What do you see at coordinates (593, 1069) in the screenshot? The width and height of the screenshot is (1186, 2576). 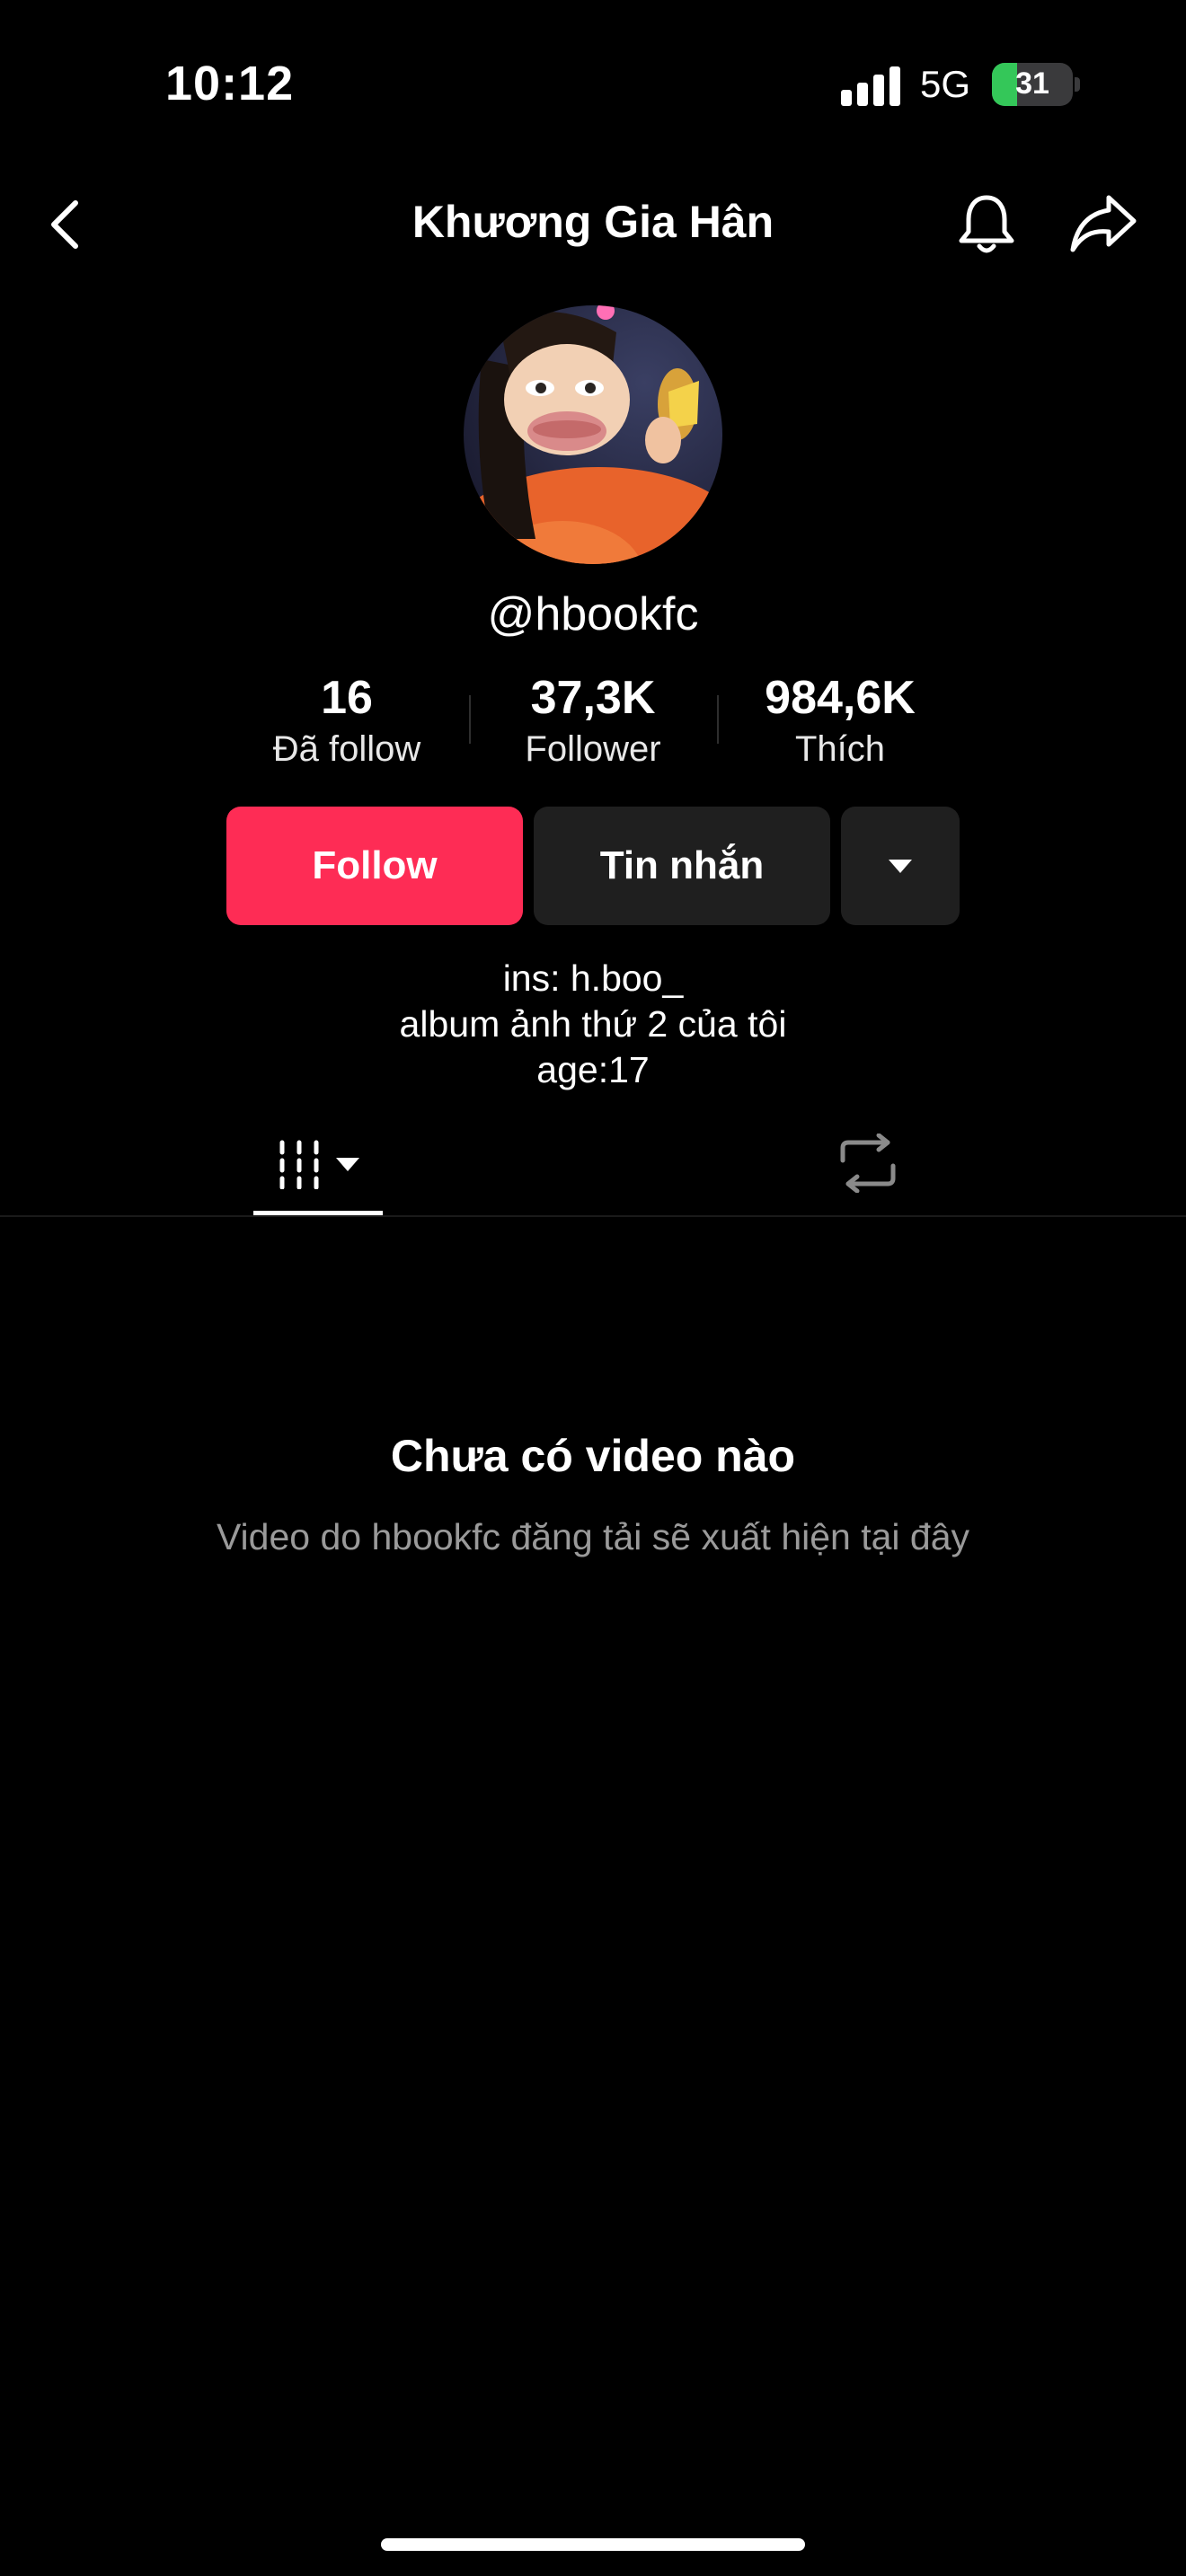 I see `bio-line: age:17` at bounding box center [593, 1069].